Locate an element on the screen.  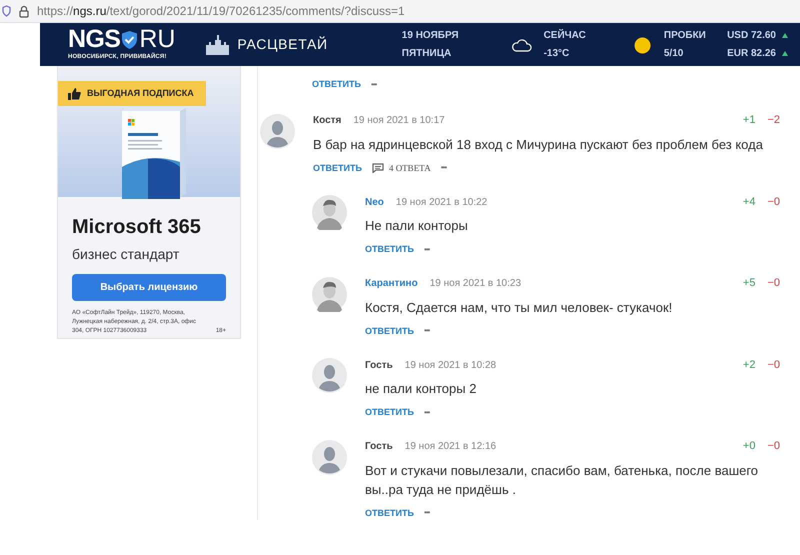
date-text: 19 НОЯБРЯ is located at coordinates (430, 36).